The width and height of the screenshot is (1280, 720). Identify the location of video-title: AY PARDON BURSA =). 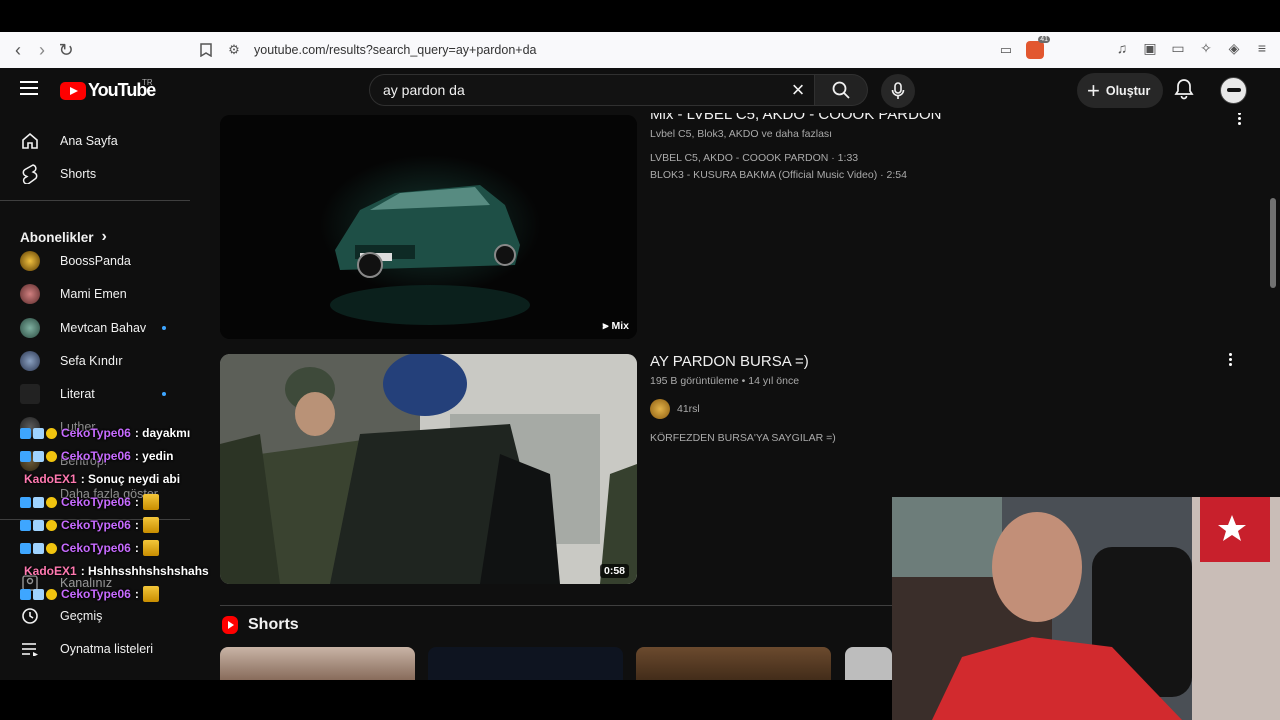
(729, 361).